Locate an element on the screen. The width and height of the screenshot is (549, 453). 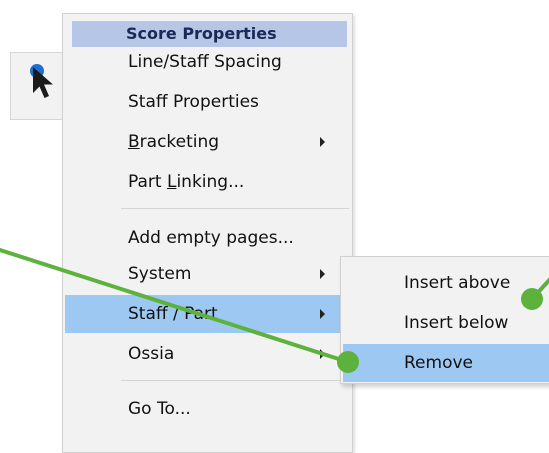
submenu-item-insert-below: Insert below is located at coordinates (446, 323).